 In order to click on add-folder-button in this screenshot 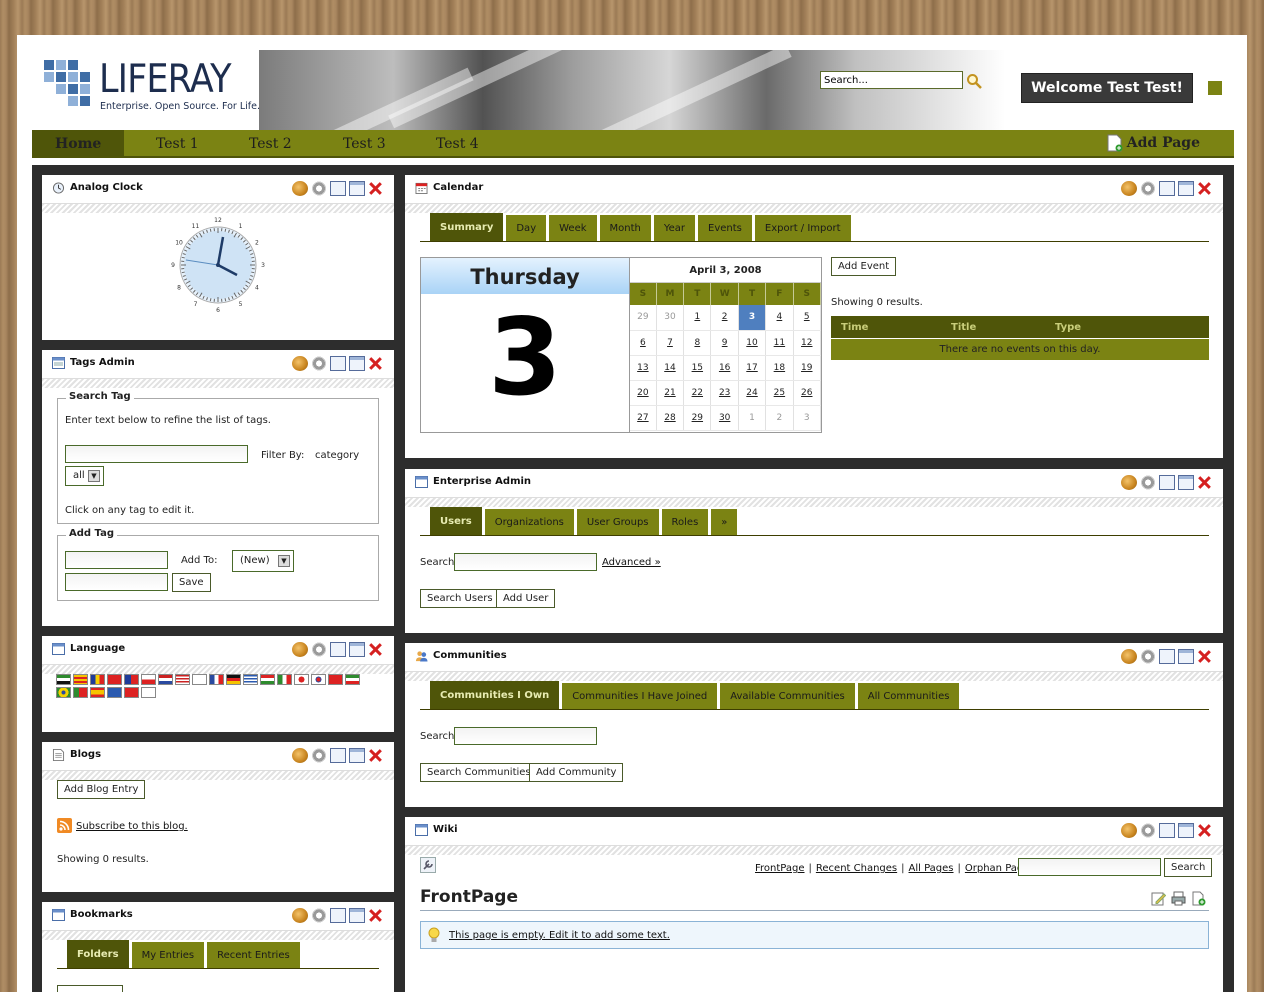, I will do `click(90, 988)`.